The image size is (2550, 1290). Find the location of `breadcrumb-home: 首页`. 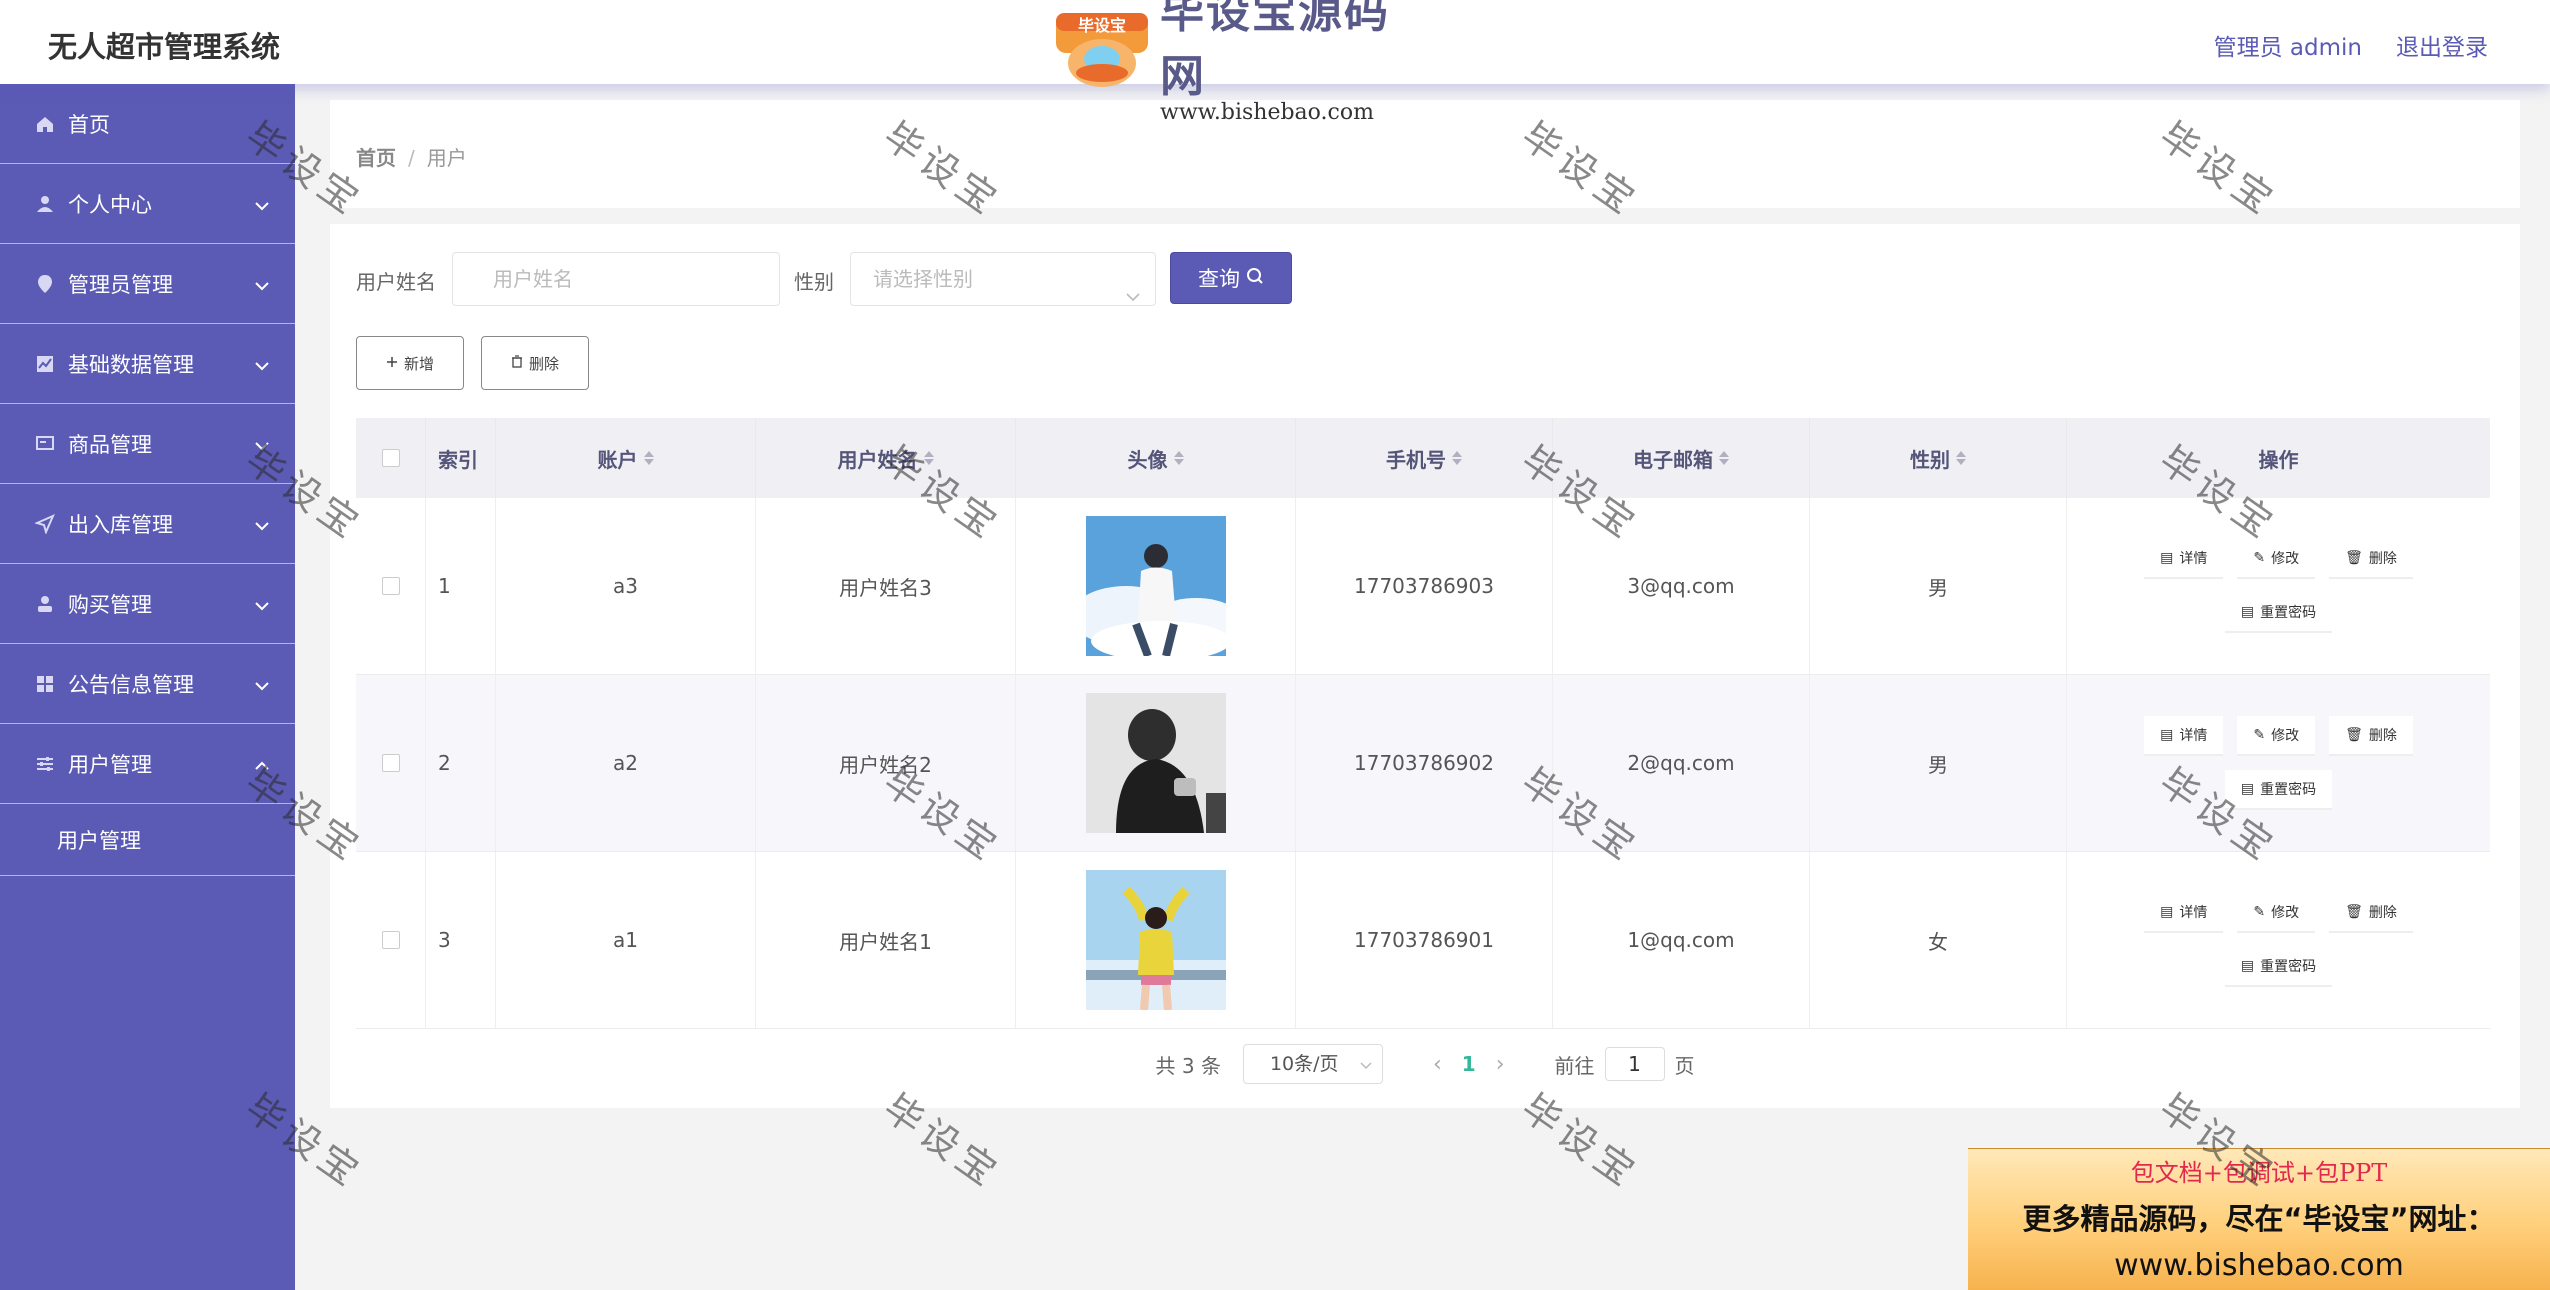

breadcrumb-home: 首页 is located at coordinates (376, 158).